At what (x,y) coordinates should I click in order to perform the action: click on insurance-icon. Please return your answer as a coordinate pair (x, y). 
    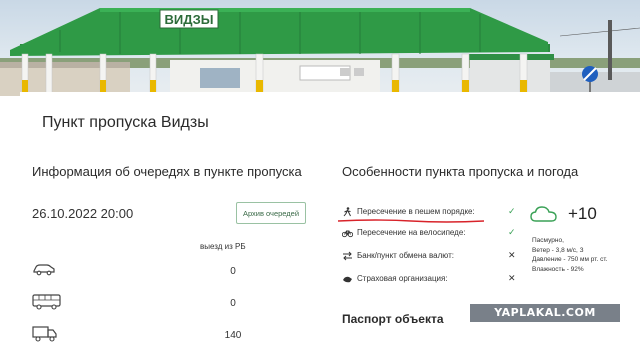
    Looking at the image, I should click on (347, 279).